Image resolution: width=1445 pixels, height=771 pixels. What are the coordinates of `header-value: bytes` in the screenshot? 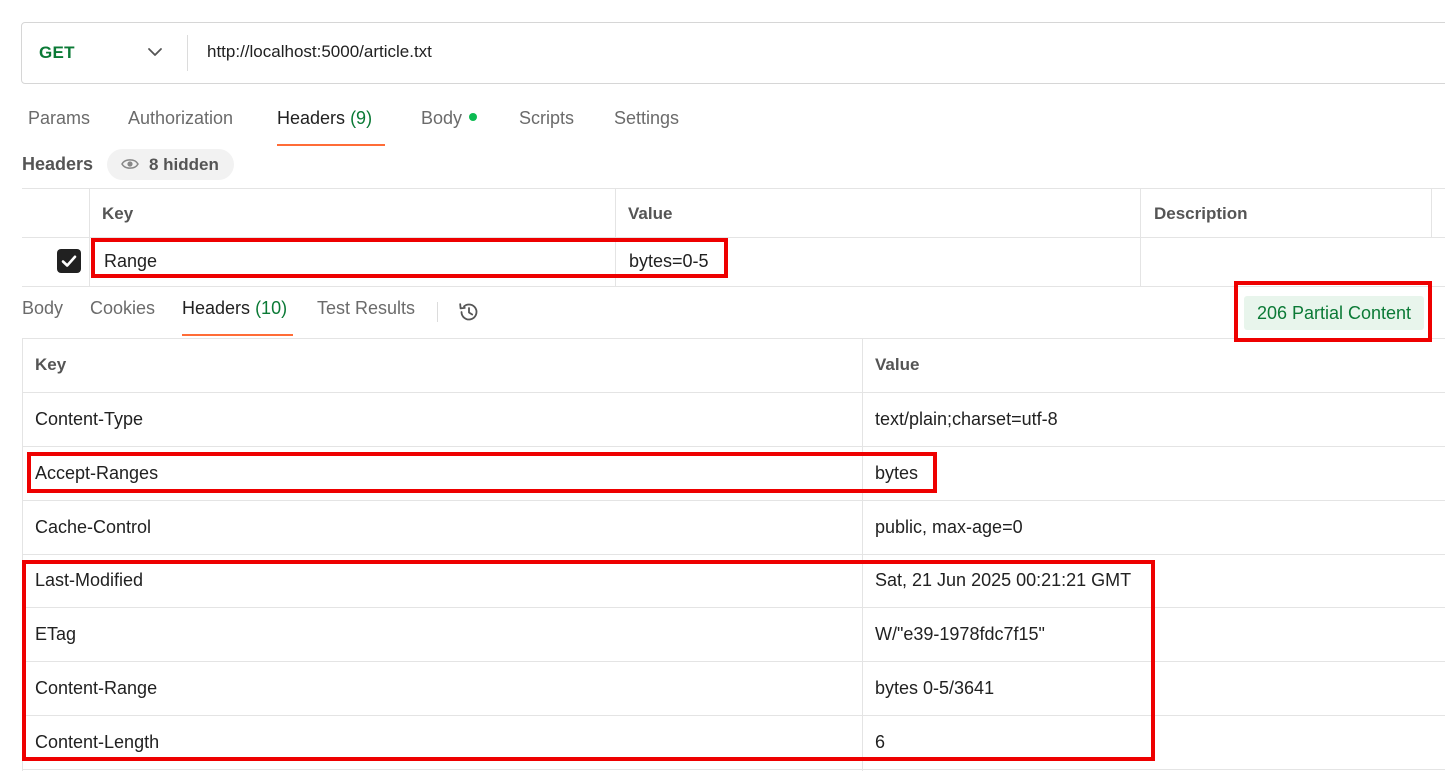 It's located at (897, 473).